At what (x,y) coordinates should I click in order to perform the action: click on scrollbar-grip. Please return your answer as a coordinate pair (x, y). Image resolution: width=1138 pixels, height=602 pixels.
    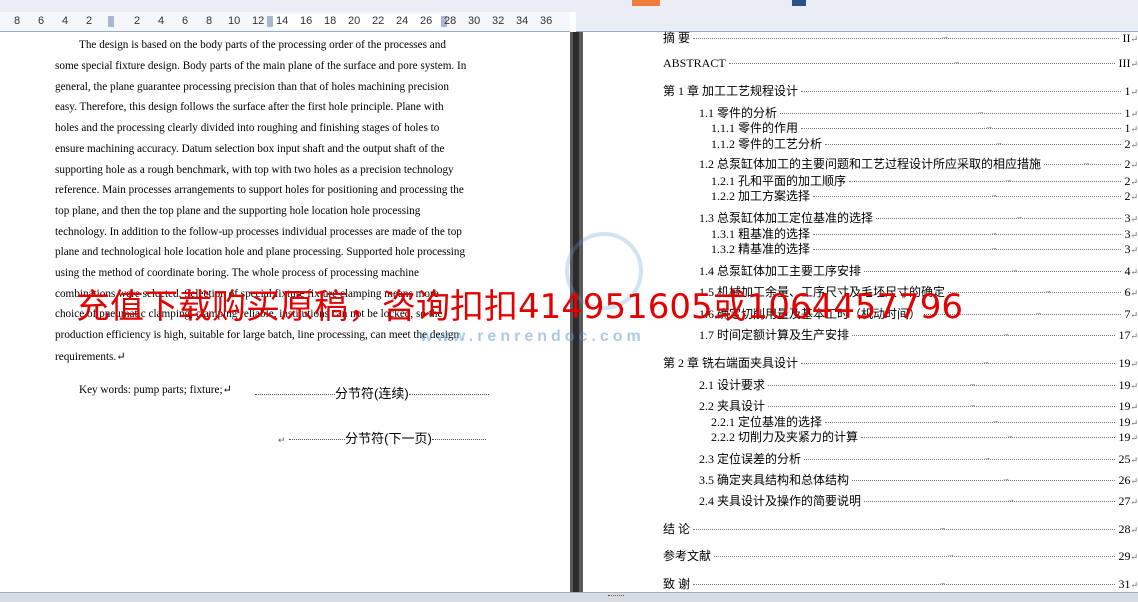
    Looking at the image, I should click on (616, 597).